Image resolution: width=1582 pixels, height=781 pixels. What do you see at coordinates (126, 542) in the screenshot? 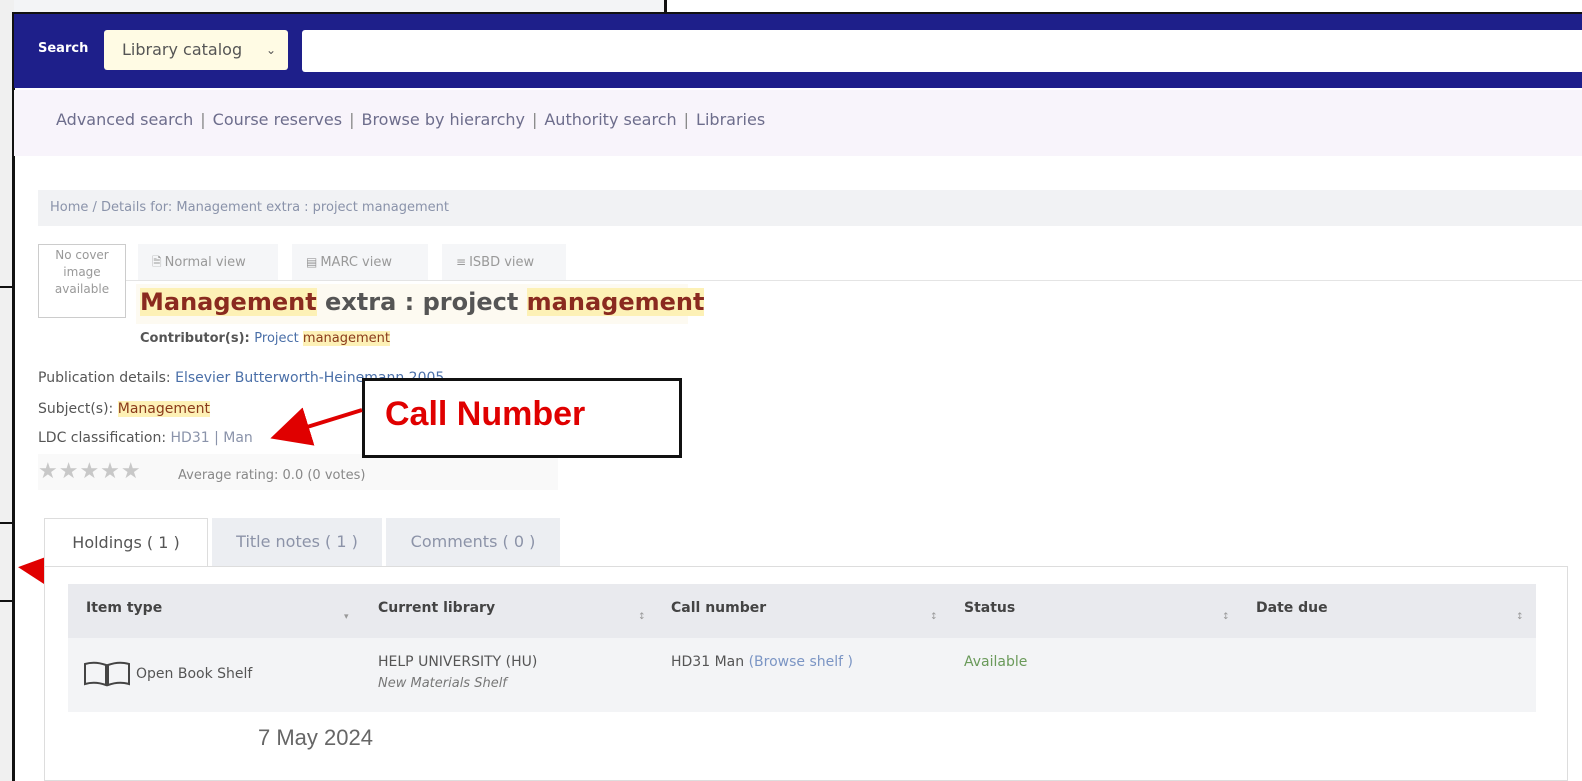
I see `tab-holdings: Holdings ( 1 )` at bounding box center [126, 542].